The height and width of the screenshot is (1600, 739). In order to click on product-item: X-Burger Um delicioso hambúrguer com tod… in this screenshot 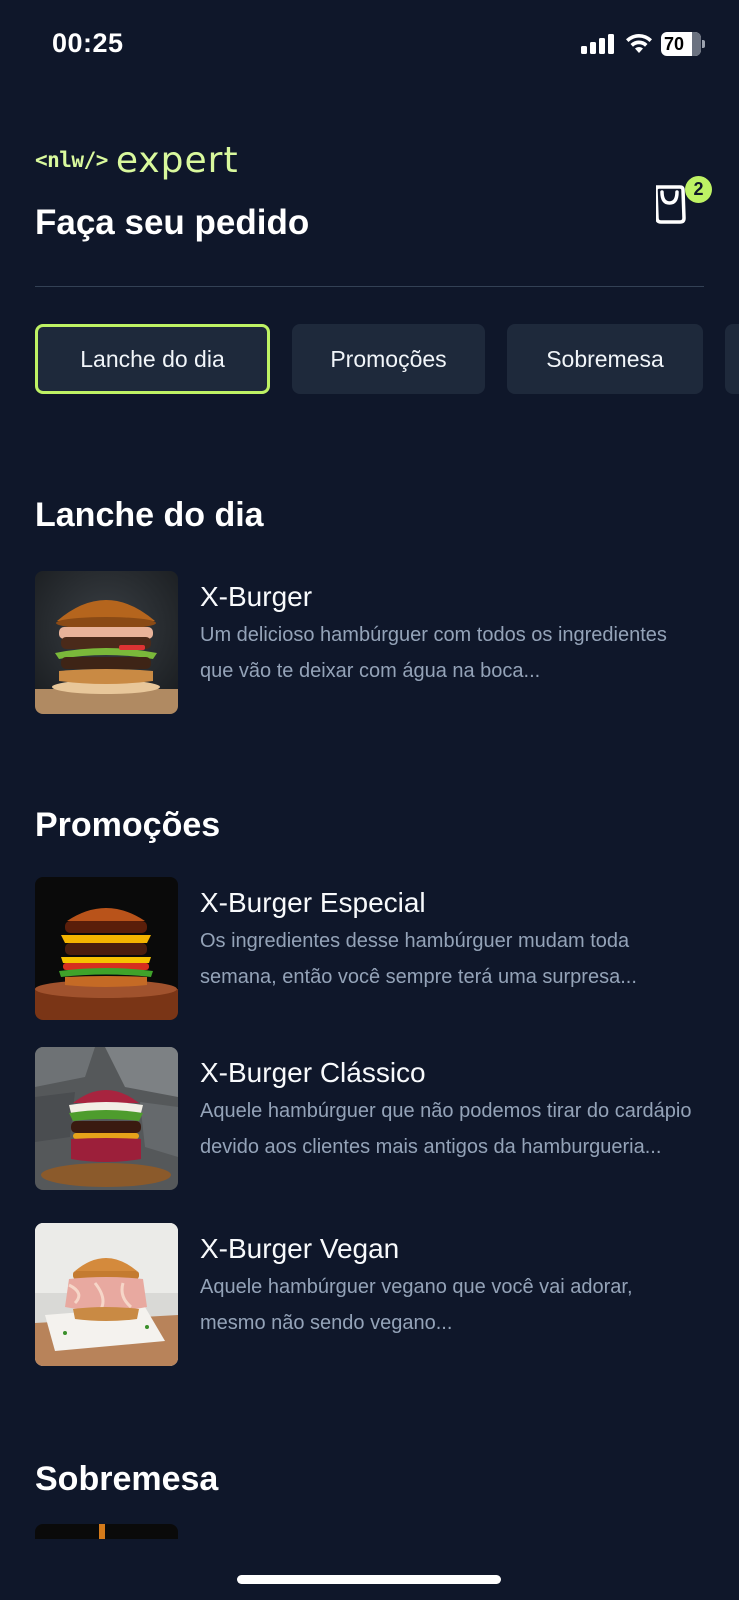, I will do `click(369, 642)`.